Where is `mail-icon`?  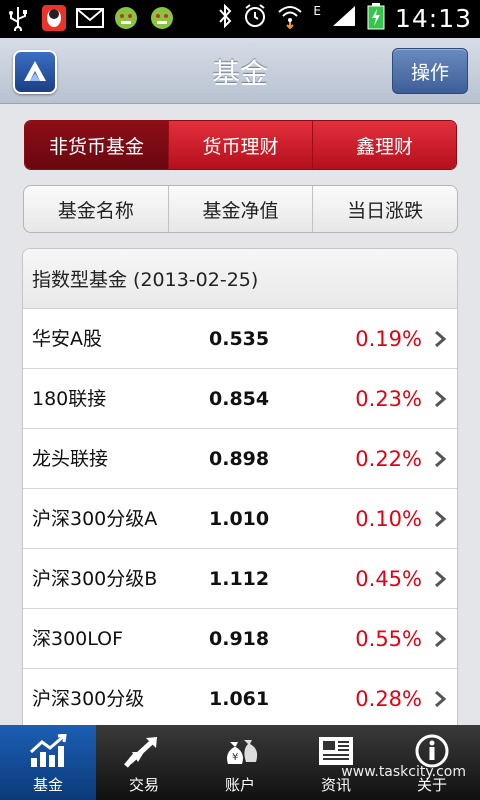 mail-icon is located at coordinates (90, 18).